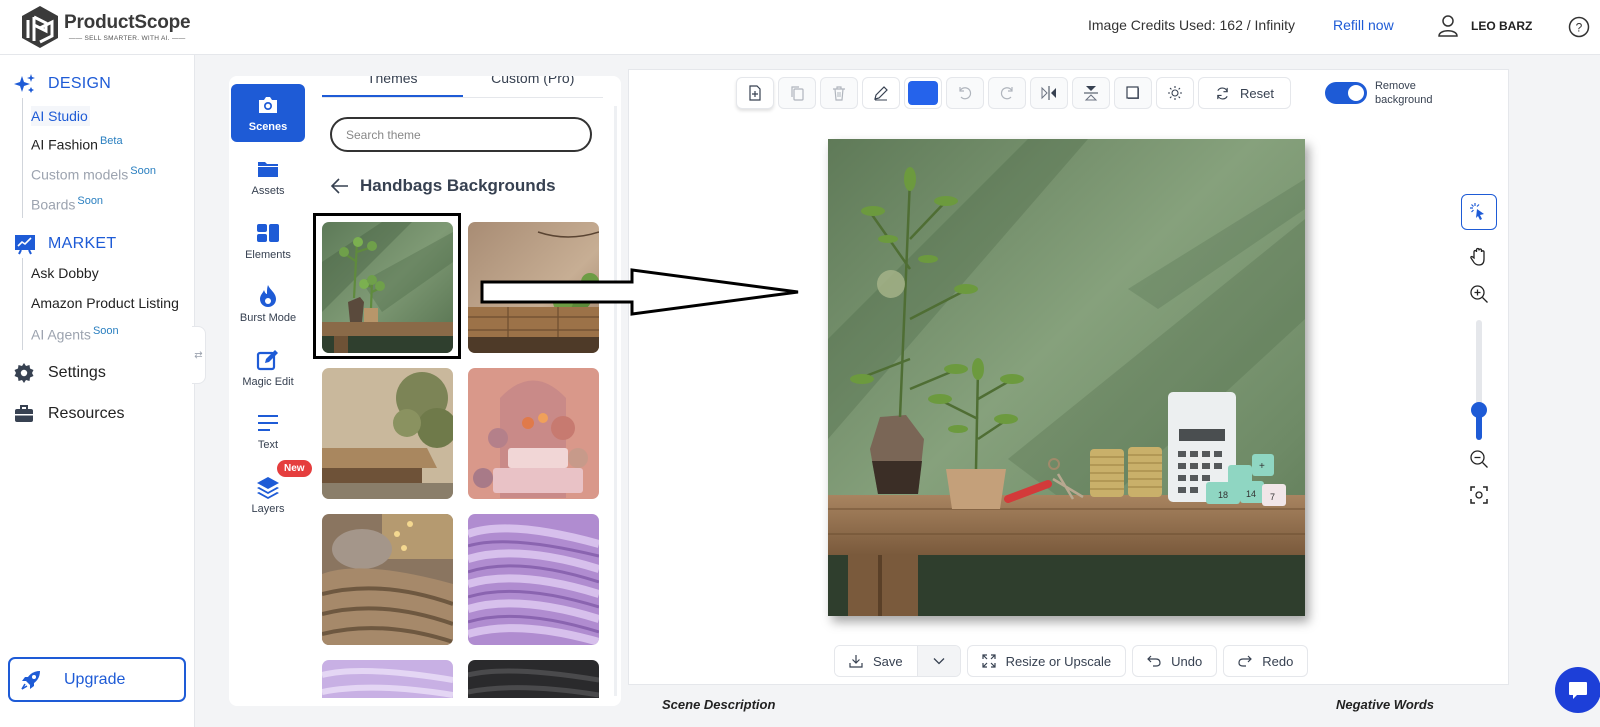 Image resolution: width=1600 pixels, height=727 pixels. Describe the element at coordinates (1272, 497) in the screenshot. I see `svg-text: 7` at that location.